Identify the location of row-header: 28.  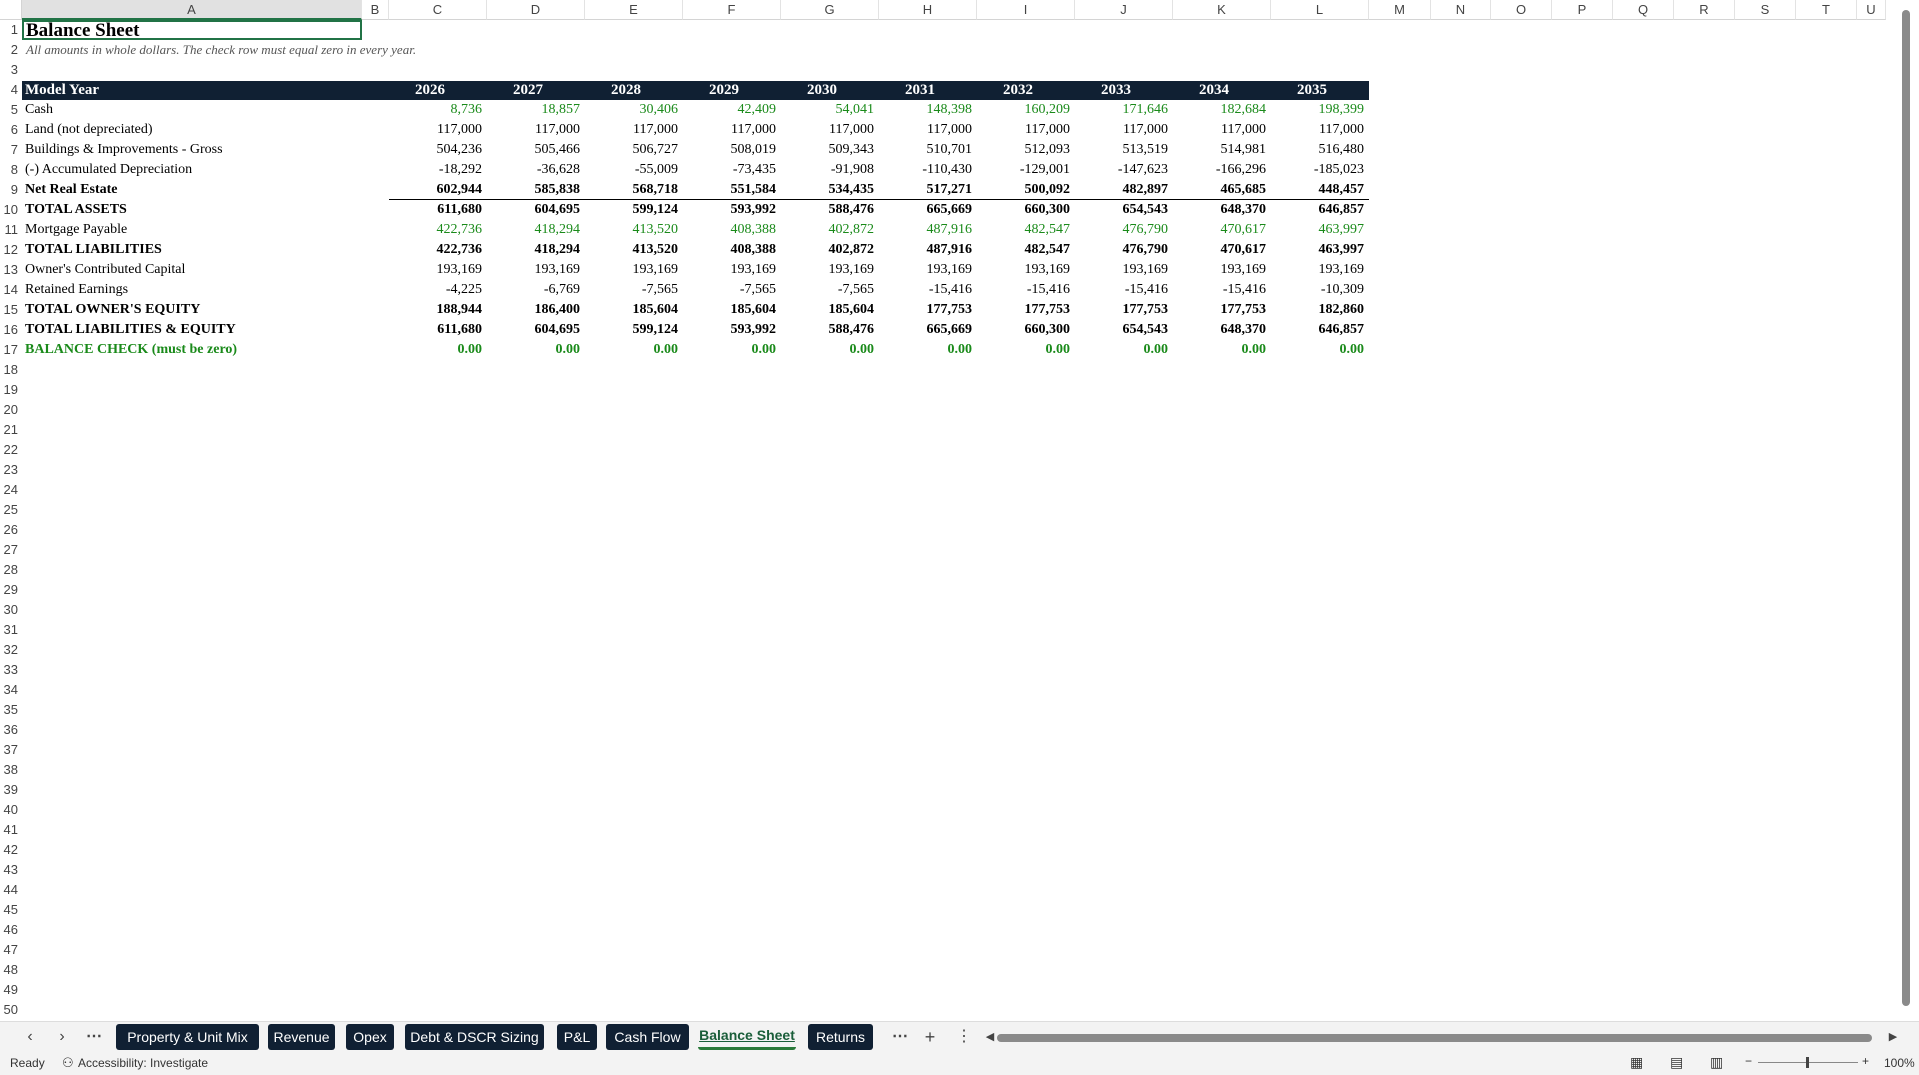
(11, 570).